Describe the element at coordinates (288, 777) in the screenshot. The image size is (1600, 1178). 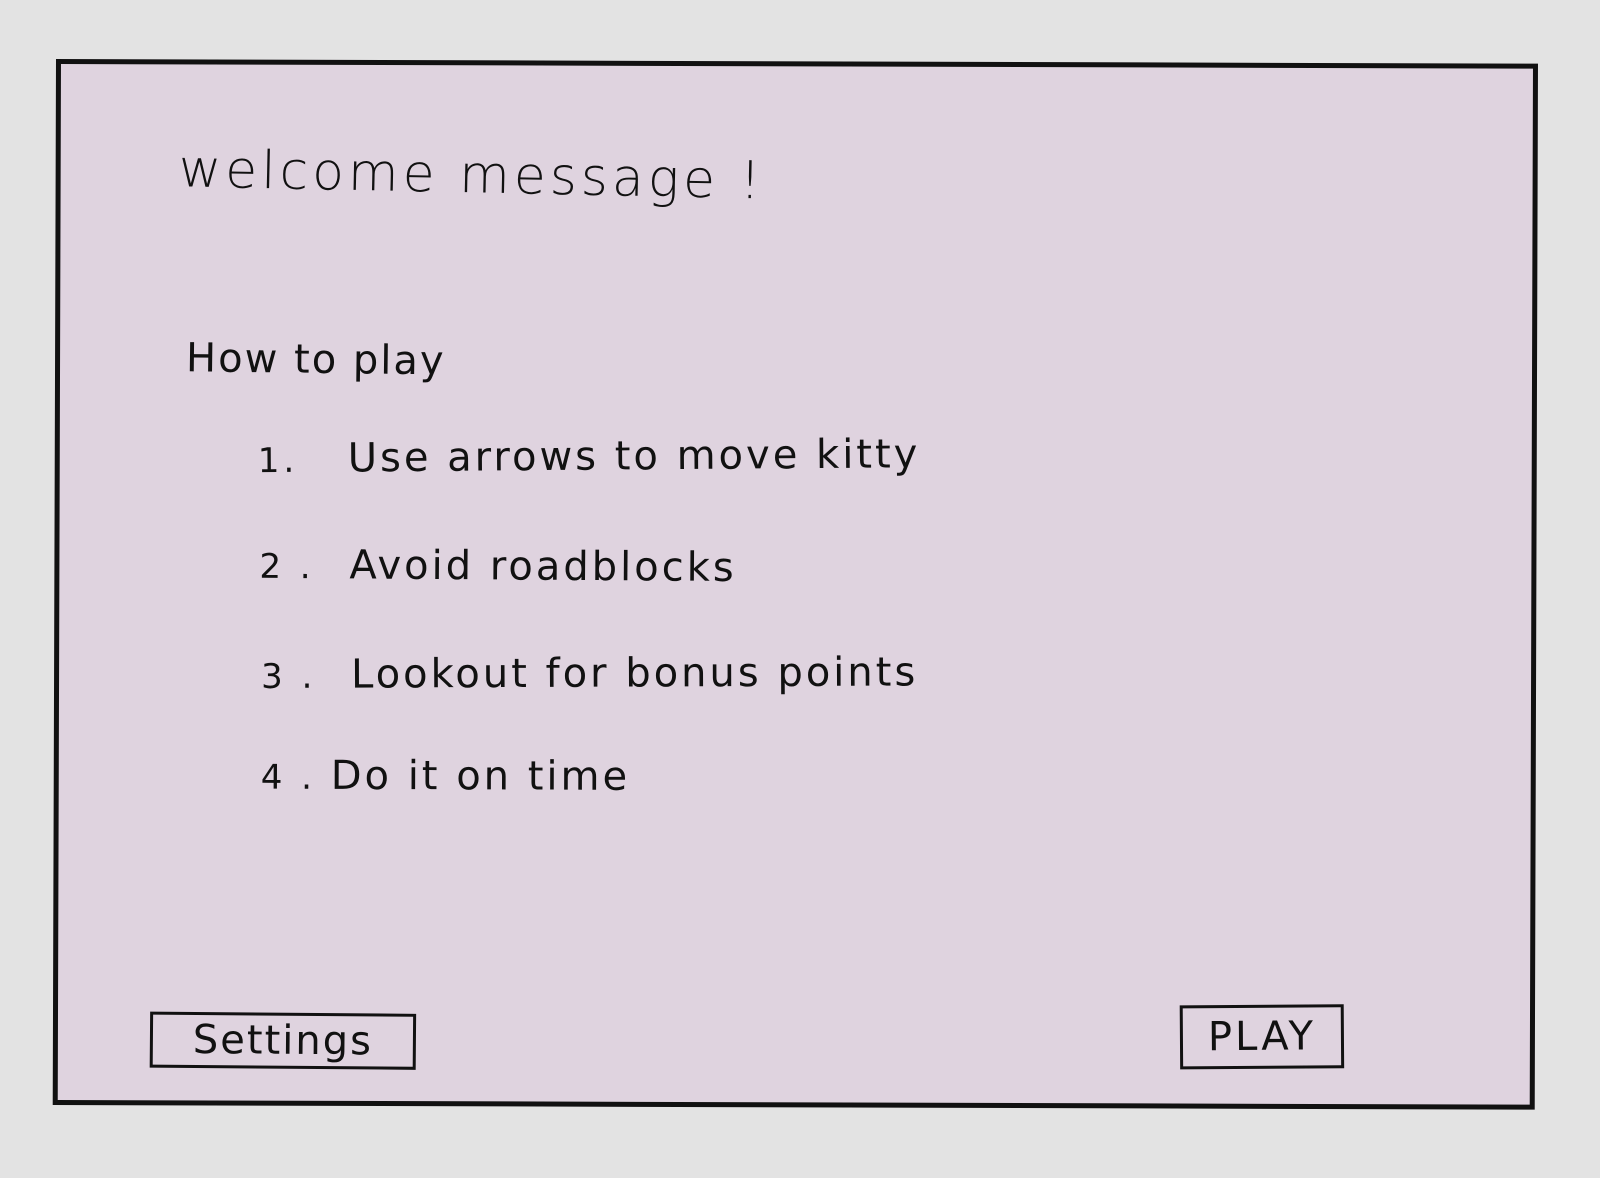
I see `step-number: 4 .` at that location.